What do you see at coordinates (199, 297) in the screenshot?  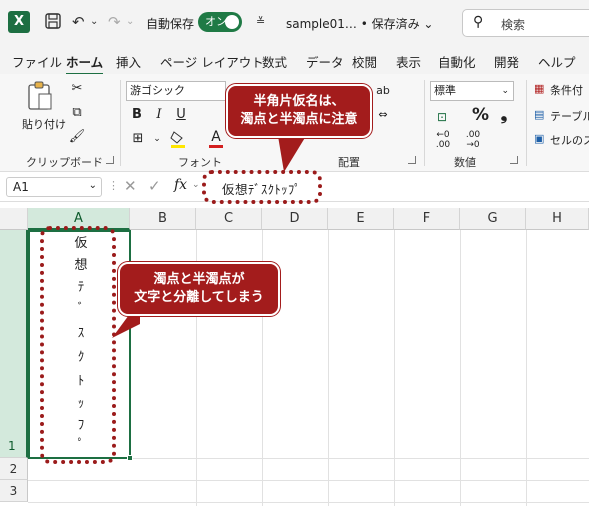 I see `callout-middle-line: 文字と分離してしまう` at bounding box center [199, 297].